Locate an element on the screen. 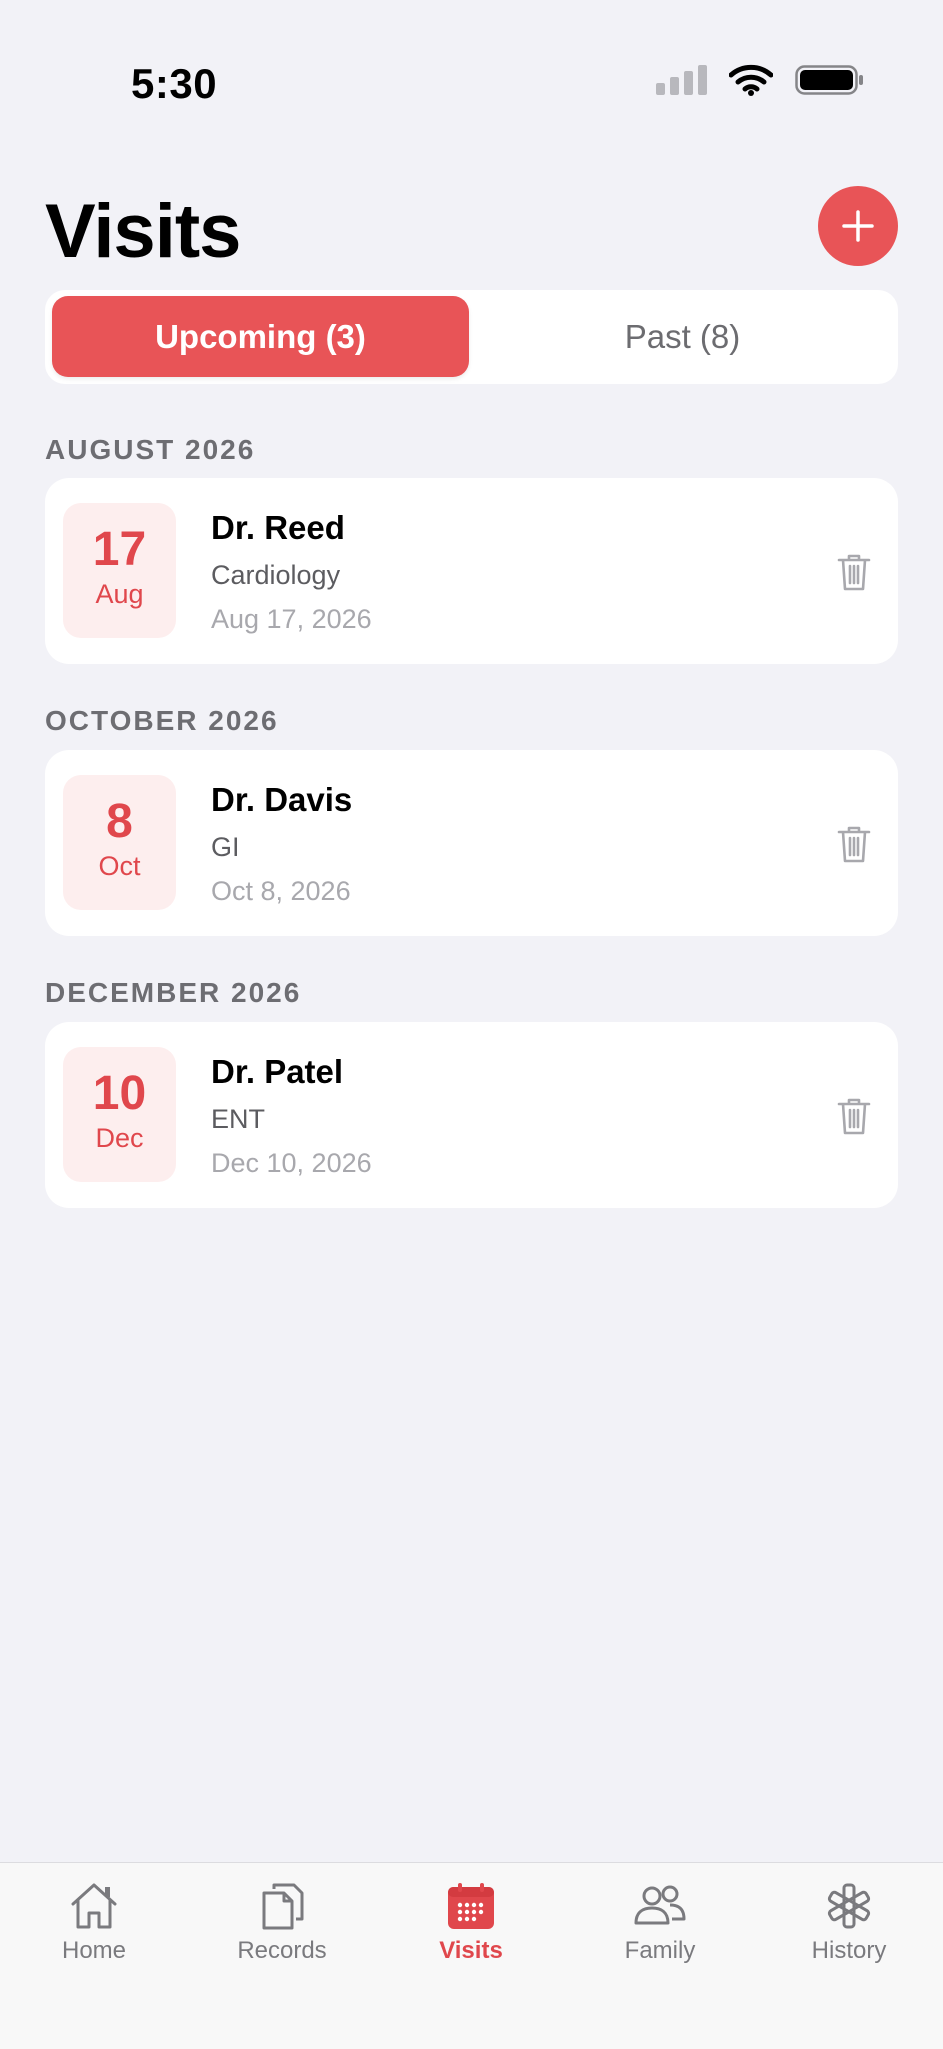 The width and height of the screenshot is (943, 2049). date-badge: 17 Aug is located at coordinates (119, 570).